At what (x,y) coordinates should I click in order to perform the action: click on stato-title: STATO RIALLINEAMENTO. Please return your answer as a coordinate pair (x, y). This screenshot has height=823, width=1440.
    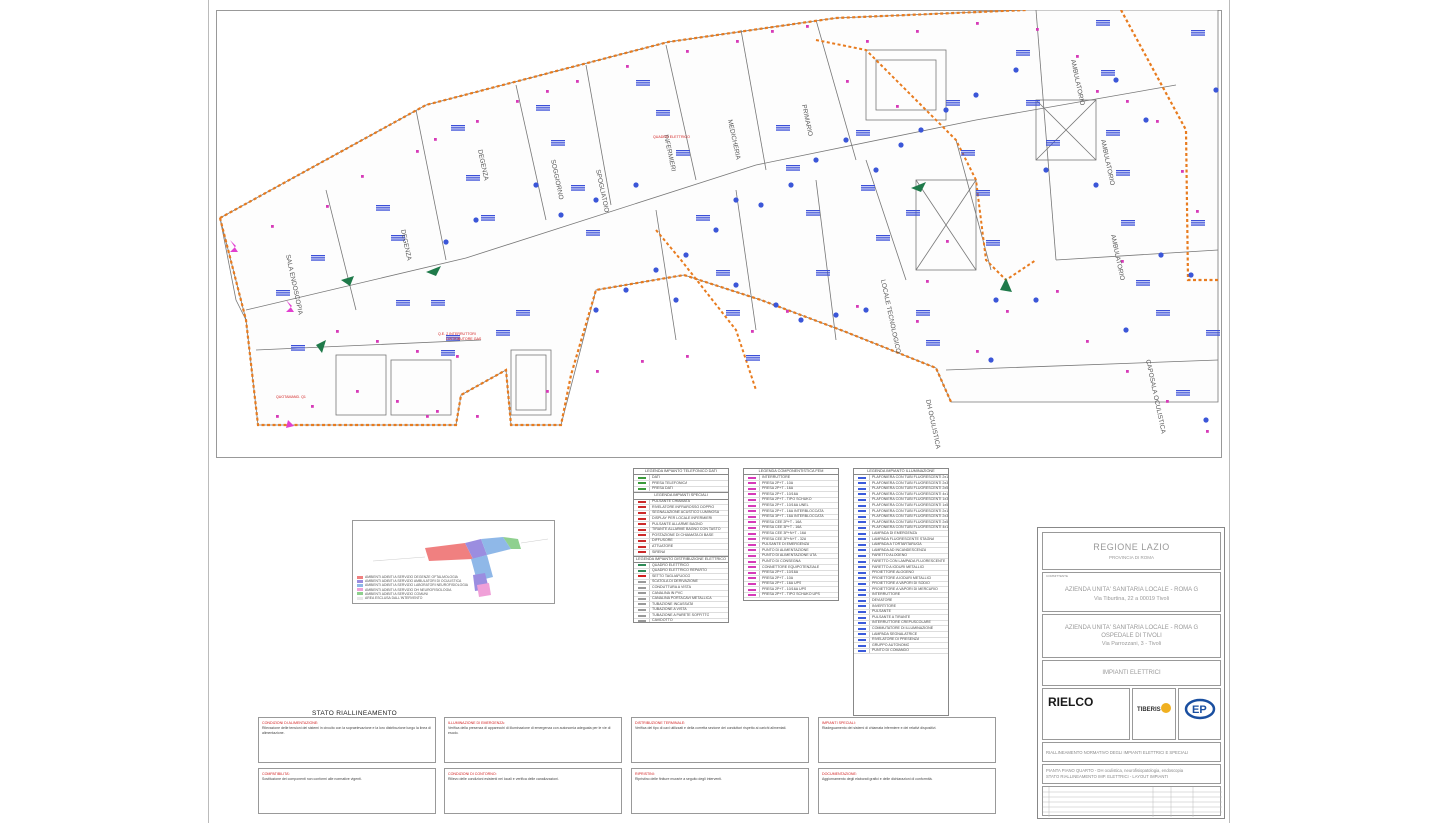
    Looking at the image, I should click on (354, 713).